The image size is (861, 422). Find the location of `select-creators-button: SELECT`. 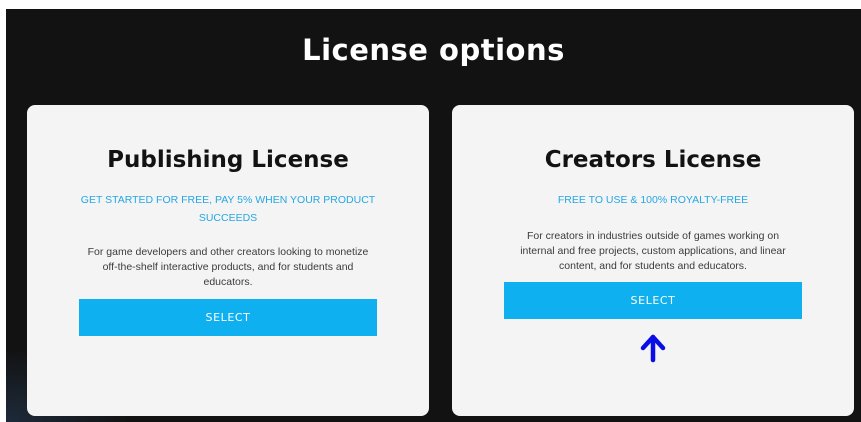

select-creators-button: SELECT is located at coordinates (653, 300).